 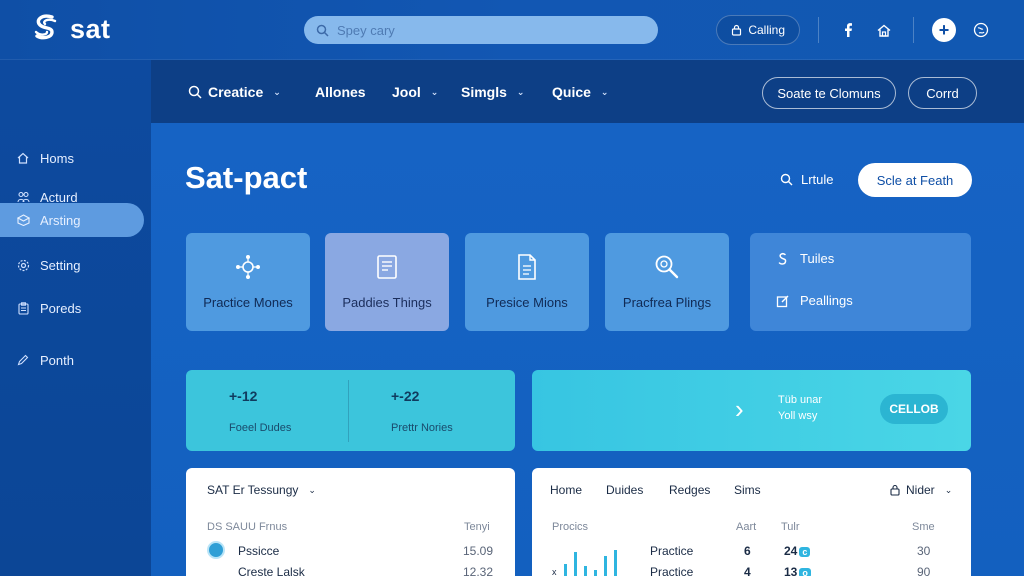 I want to click on panel-title-dropdown: SAT Er Tessungy ⌄, so click(x=261, y=490).